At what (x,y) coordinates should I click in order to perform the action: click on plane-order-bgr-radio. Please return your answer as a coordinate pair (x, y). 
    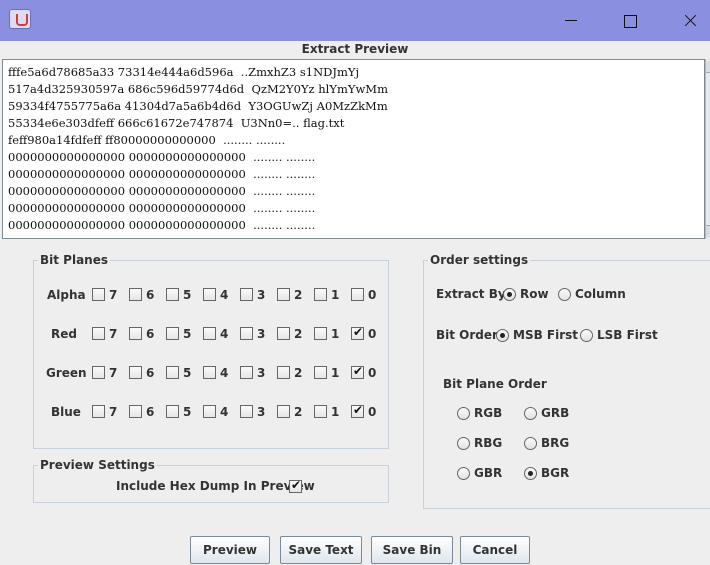
    Looking at the image, I should click on (530, 473).